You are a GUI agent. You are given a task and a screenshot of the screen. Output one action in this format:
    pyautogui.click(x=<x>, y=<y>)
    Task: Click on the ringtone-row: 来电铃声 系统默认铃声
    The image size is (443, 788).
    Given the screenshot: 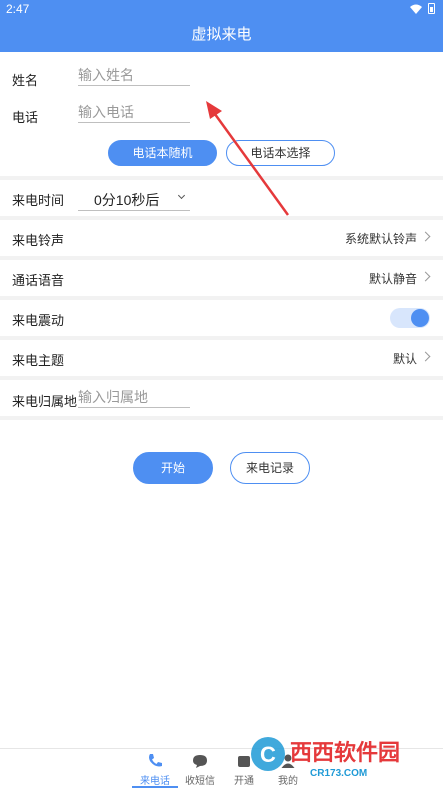 What is the action you would take?
    pyautogui.click(x=221, y=238)
    